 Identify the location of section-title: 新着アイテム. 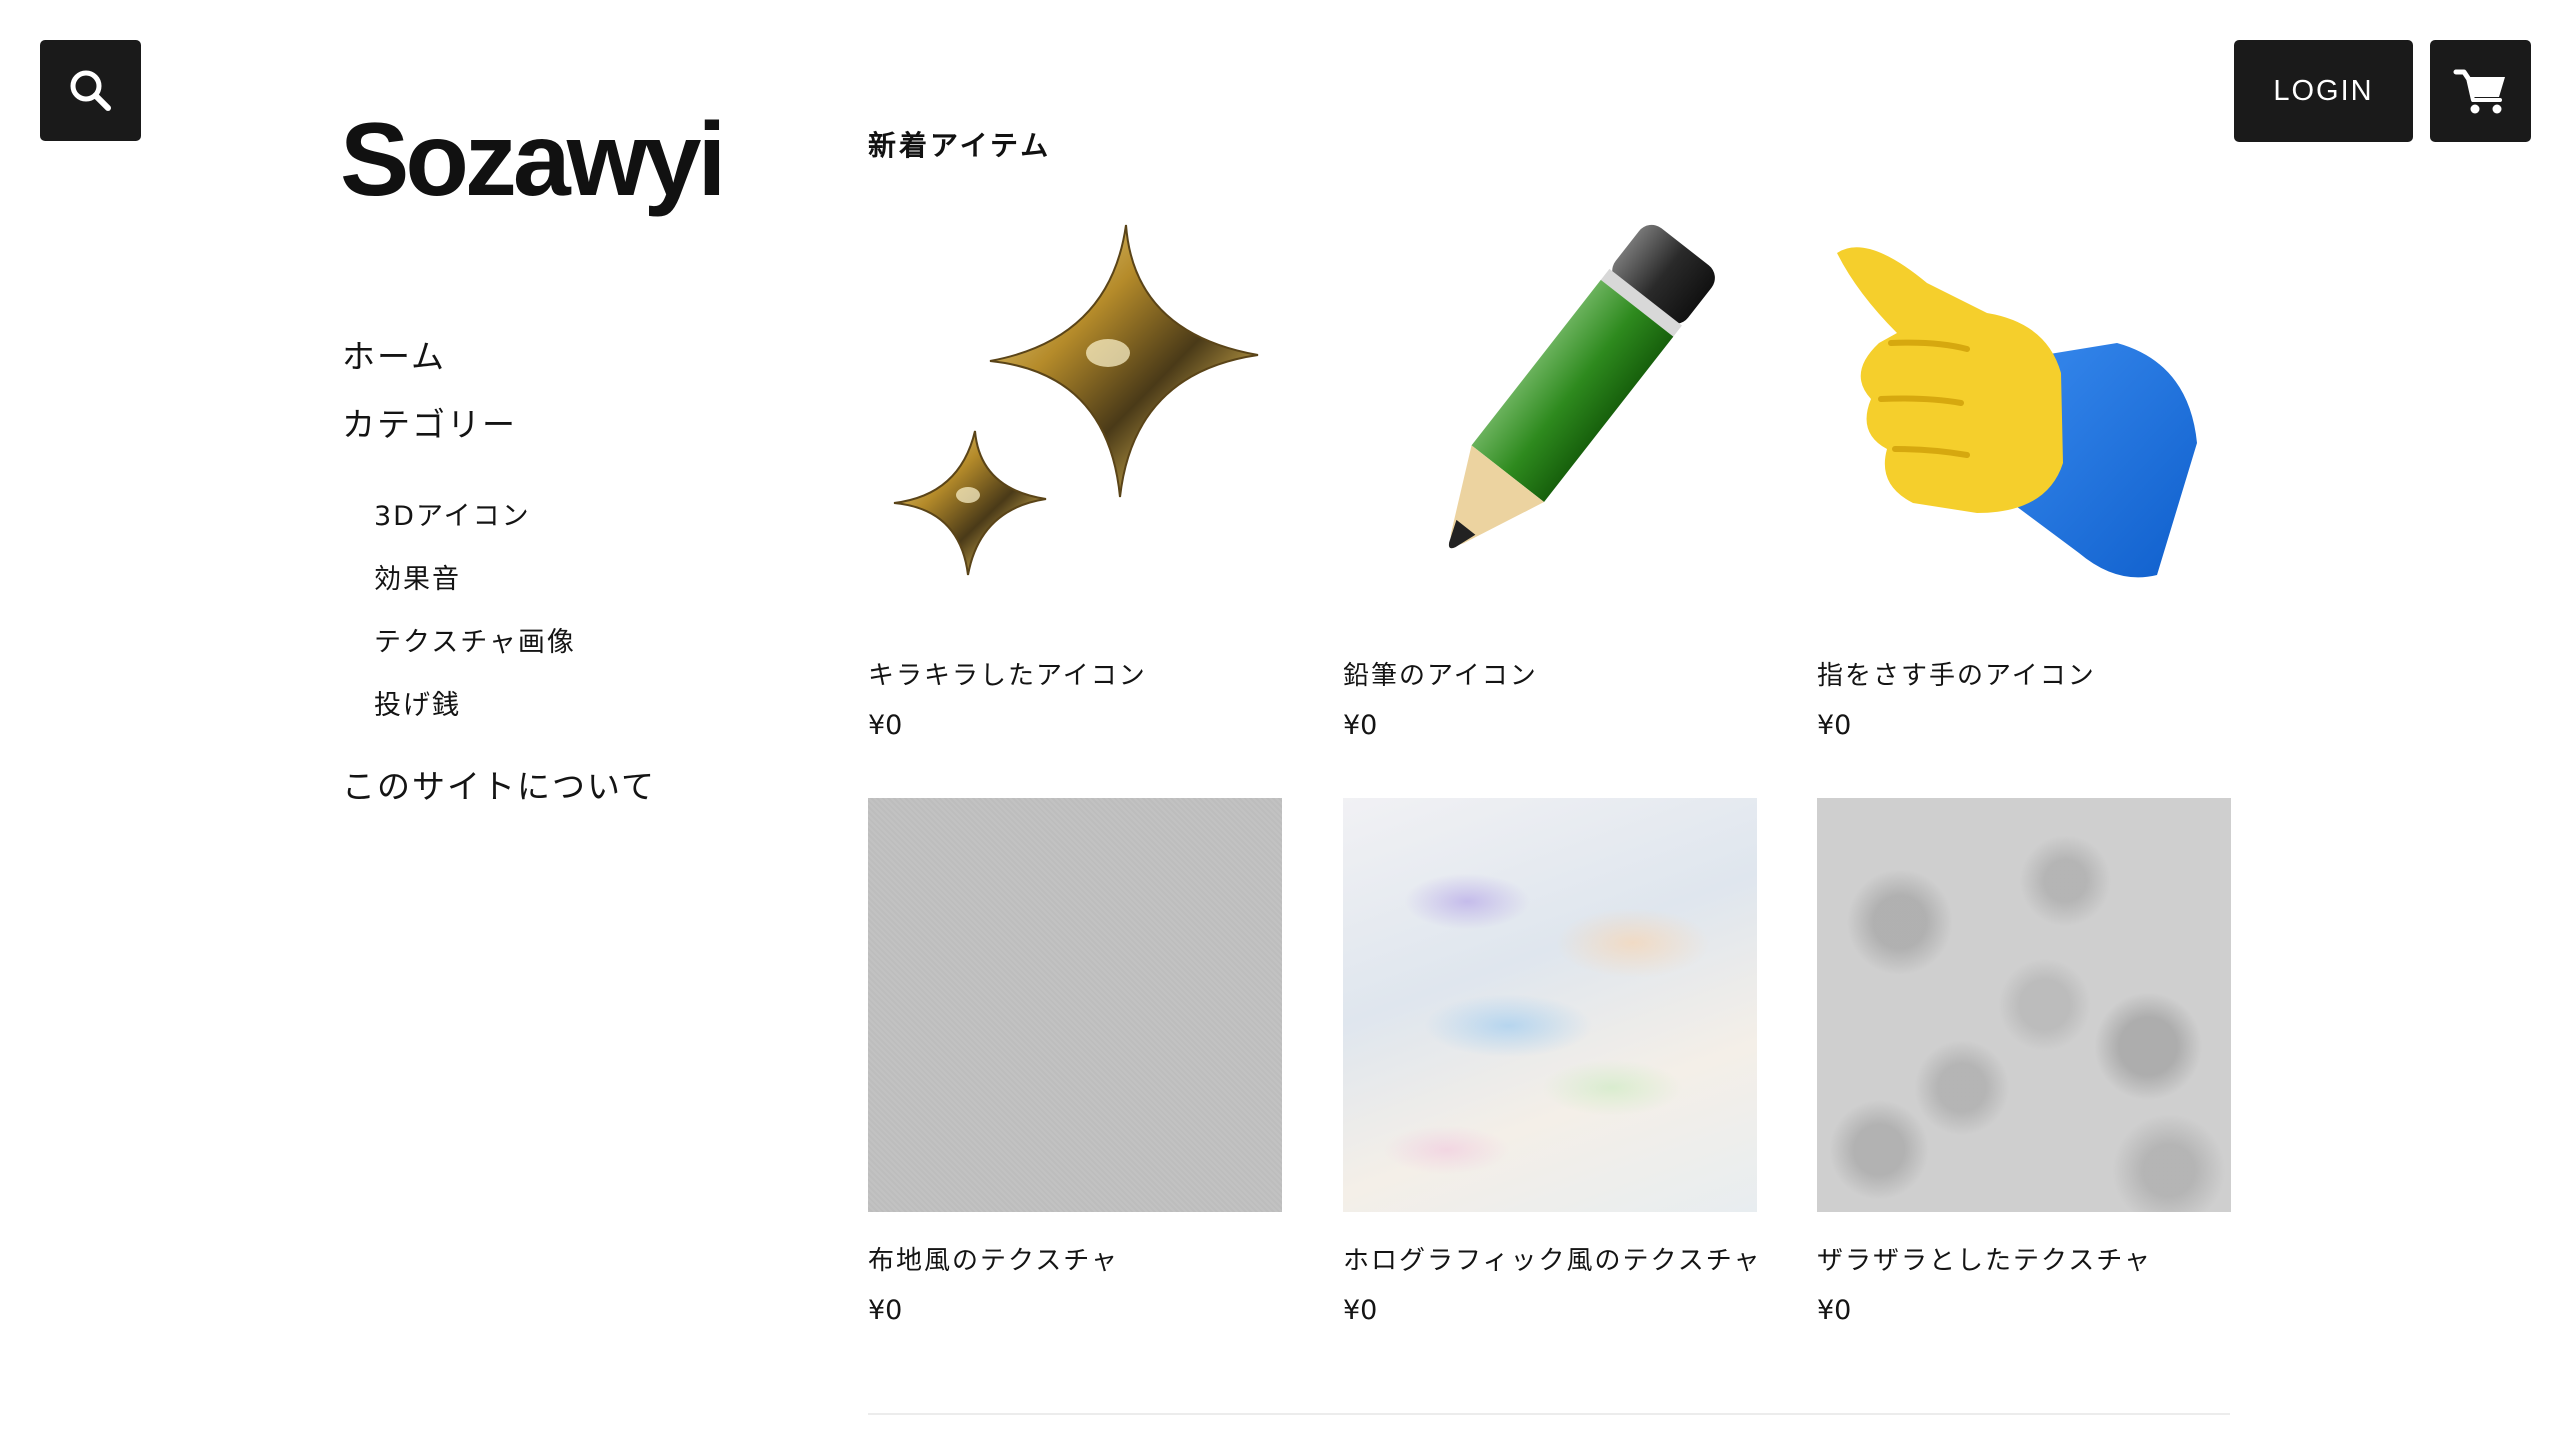
(960, 145).